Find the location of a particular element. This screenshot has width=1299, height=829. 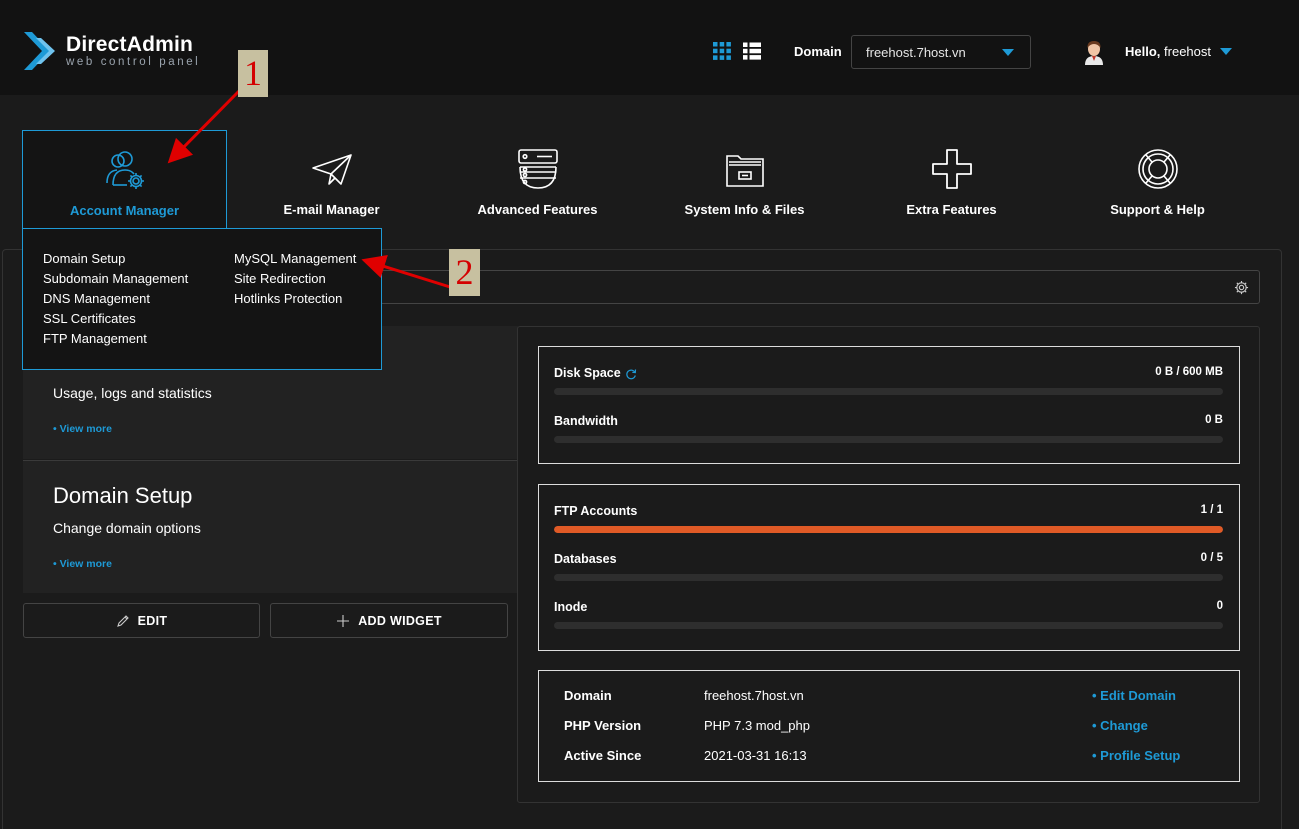

stat-label: FTP Accounts is located at coordinates (596, 511).